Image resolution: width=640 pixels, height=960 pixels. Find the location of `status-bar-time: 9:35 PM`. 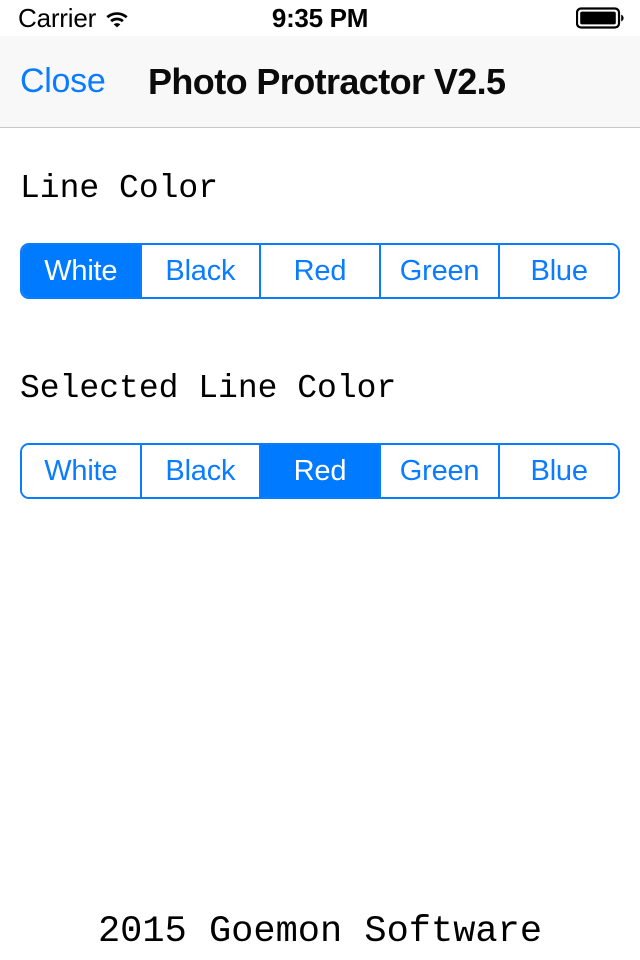

status-bar-time: 9:35 PM is located at coordinates (320, 17).